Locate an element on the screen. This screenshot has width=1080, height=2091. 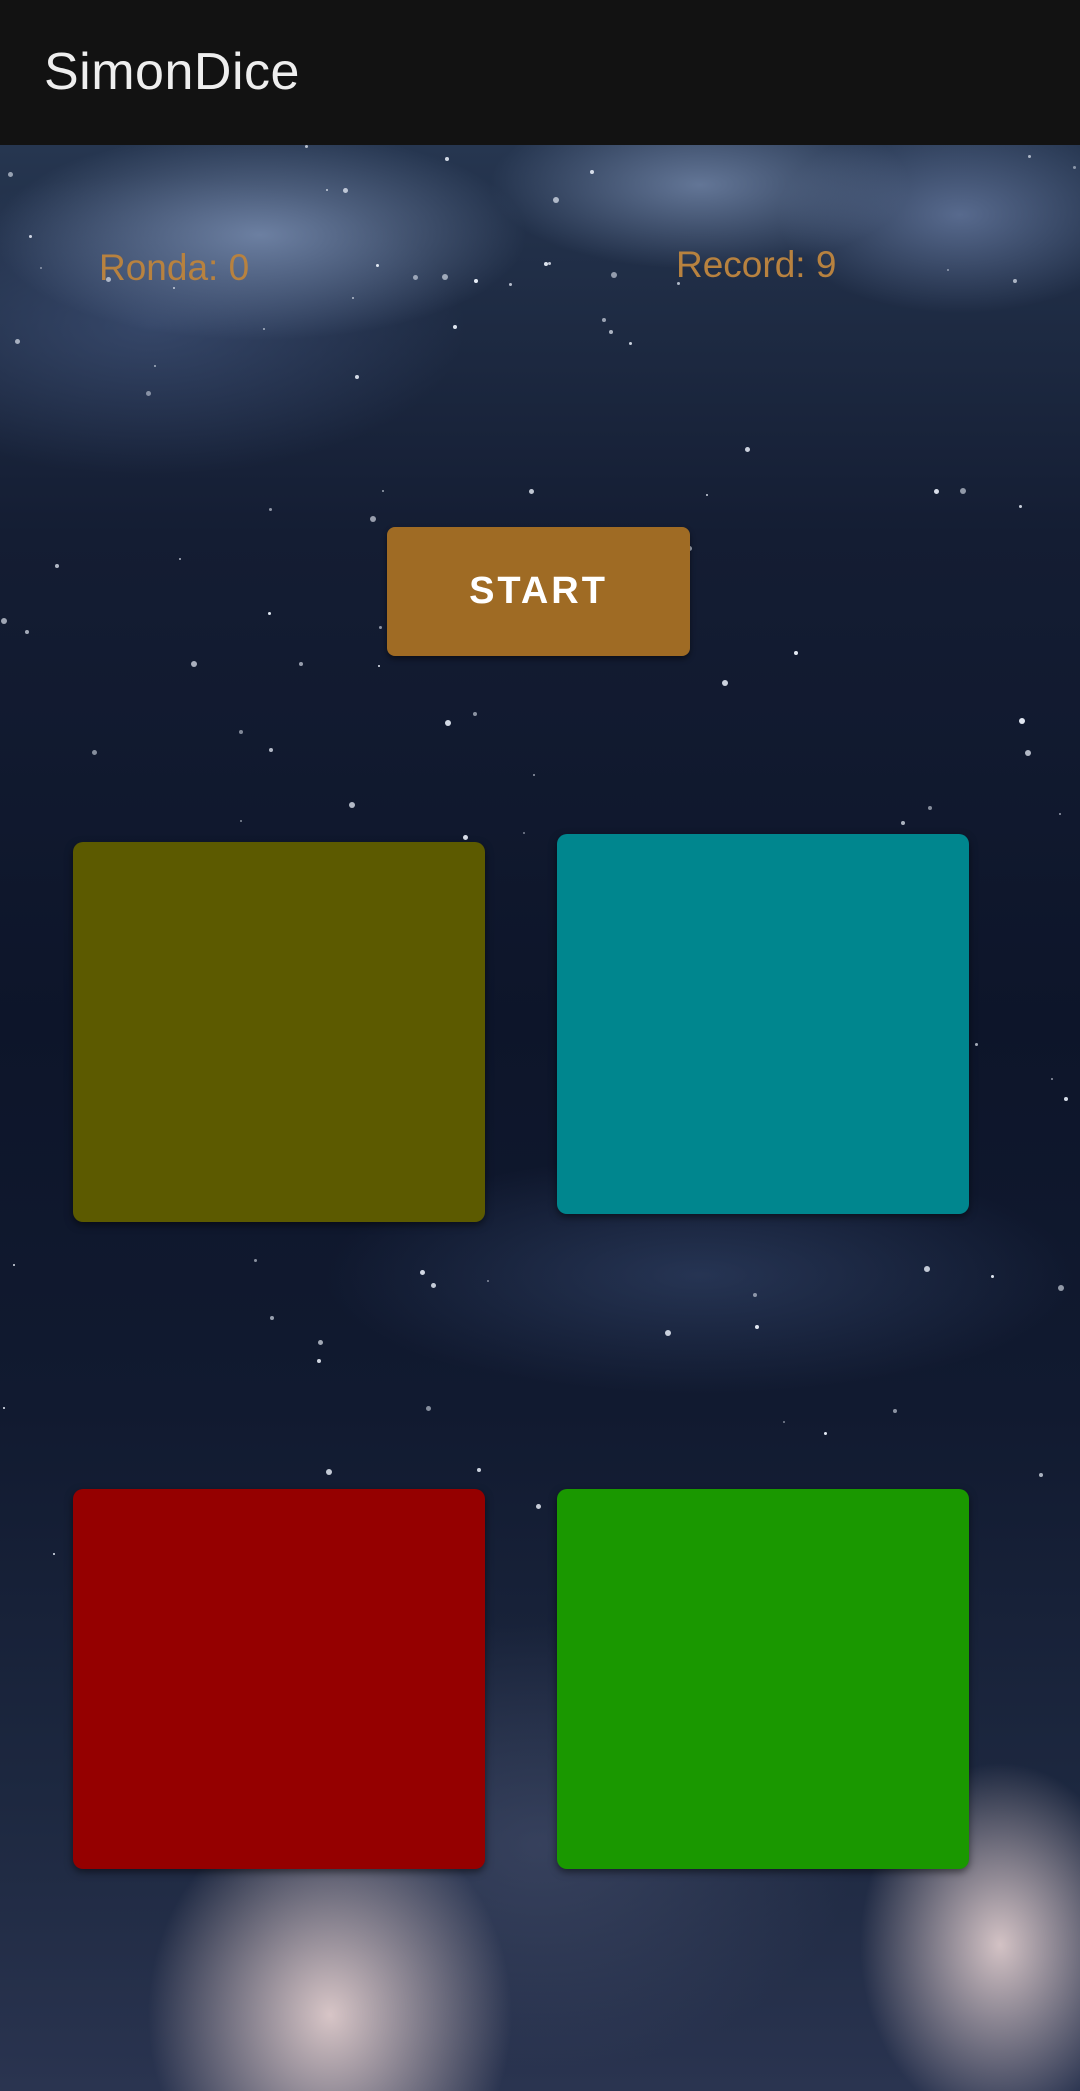
pad-yellow is located at coordinates (279, 1032).